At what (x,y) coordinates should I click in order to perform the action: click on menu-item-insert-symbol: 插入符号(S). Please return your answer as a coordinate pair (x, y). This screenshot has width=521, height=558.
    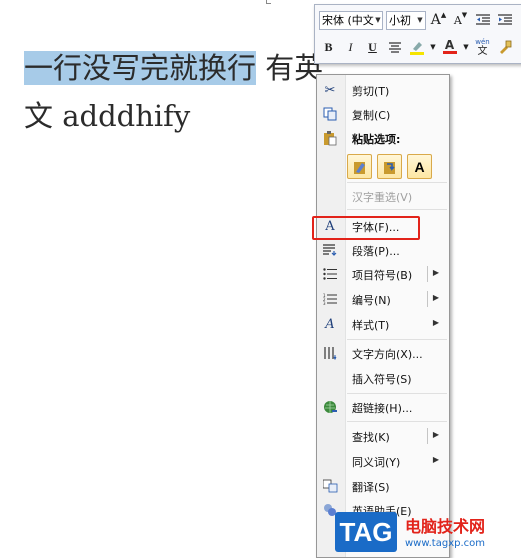
    Looking at the image, I should click on (383, 378).